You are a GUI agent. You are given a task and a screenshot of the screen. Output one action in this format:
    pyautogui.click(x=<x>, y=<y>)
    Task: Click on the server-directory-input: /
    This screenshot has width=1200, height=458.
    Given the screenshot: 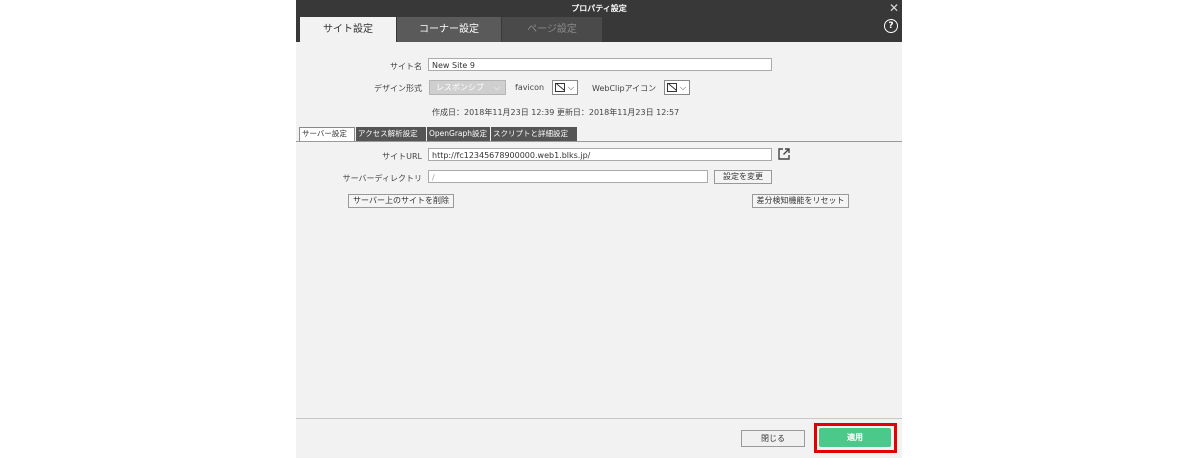 What is the action you would take?
    pyautogui.click(x=568, y=176)
    